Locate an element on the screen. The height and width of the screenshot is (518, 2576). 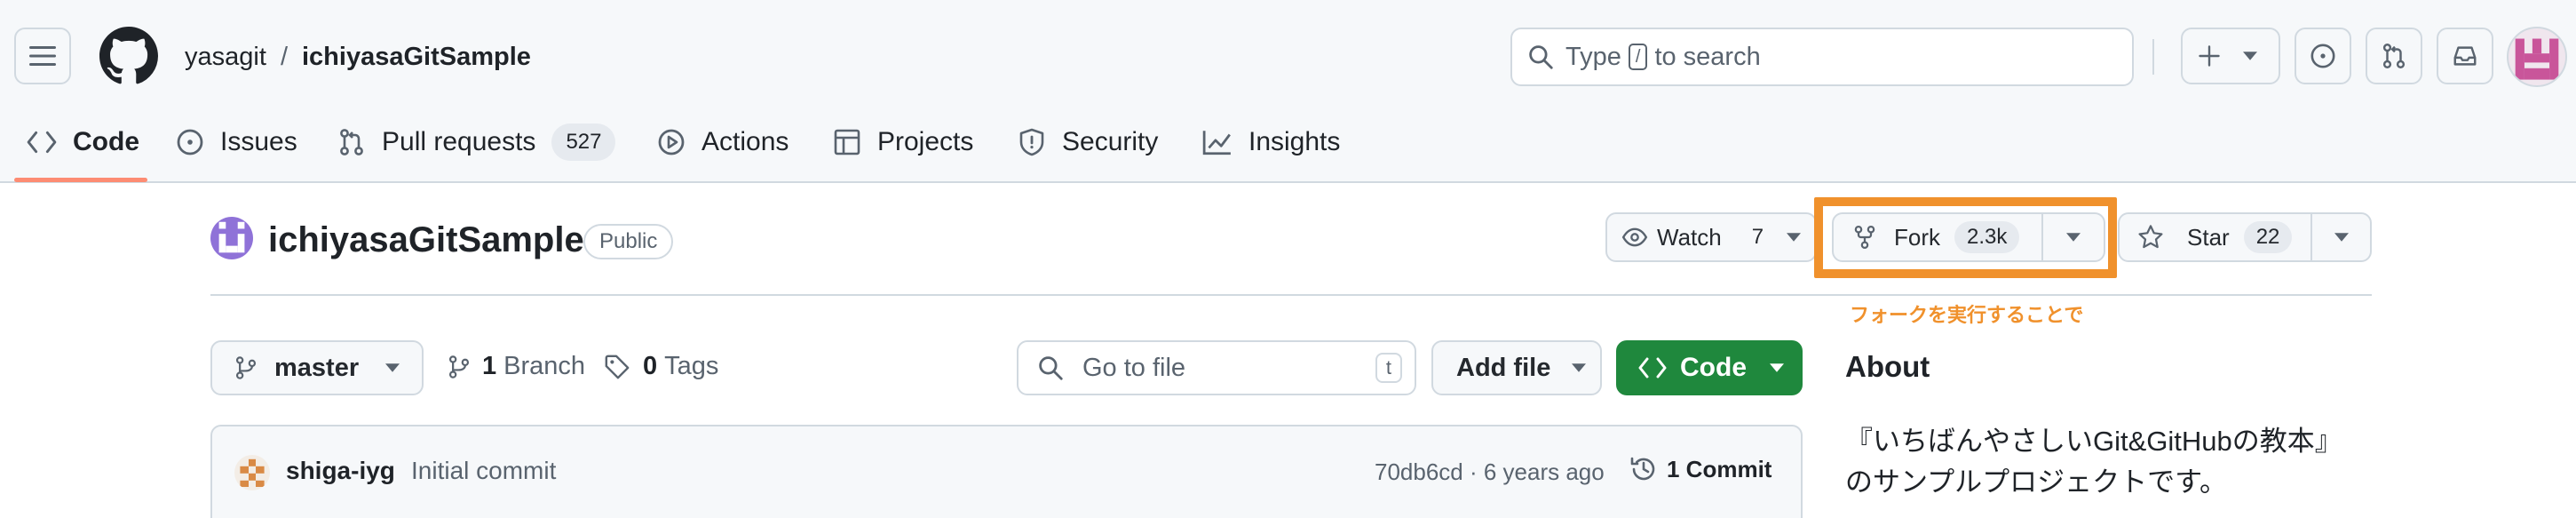
menu-button is located at coordinates (42, 56).